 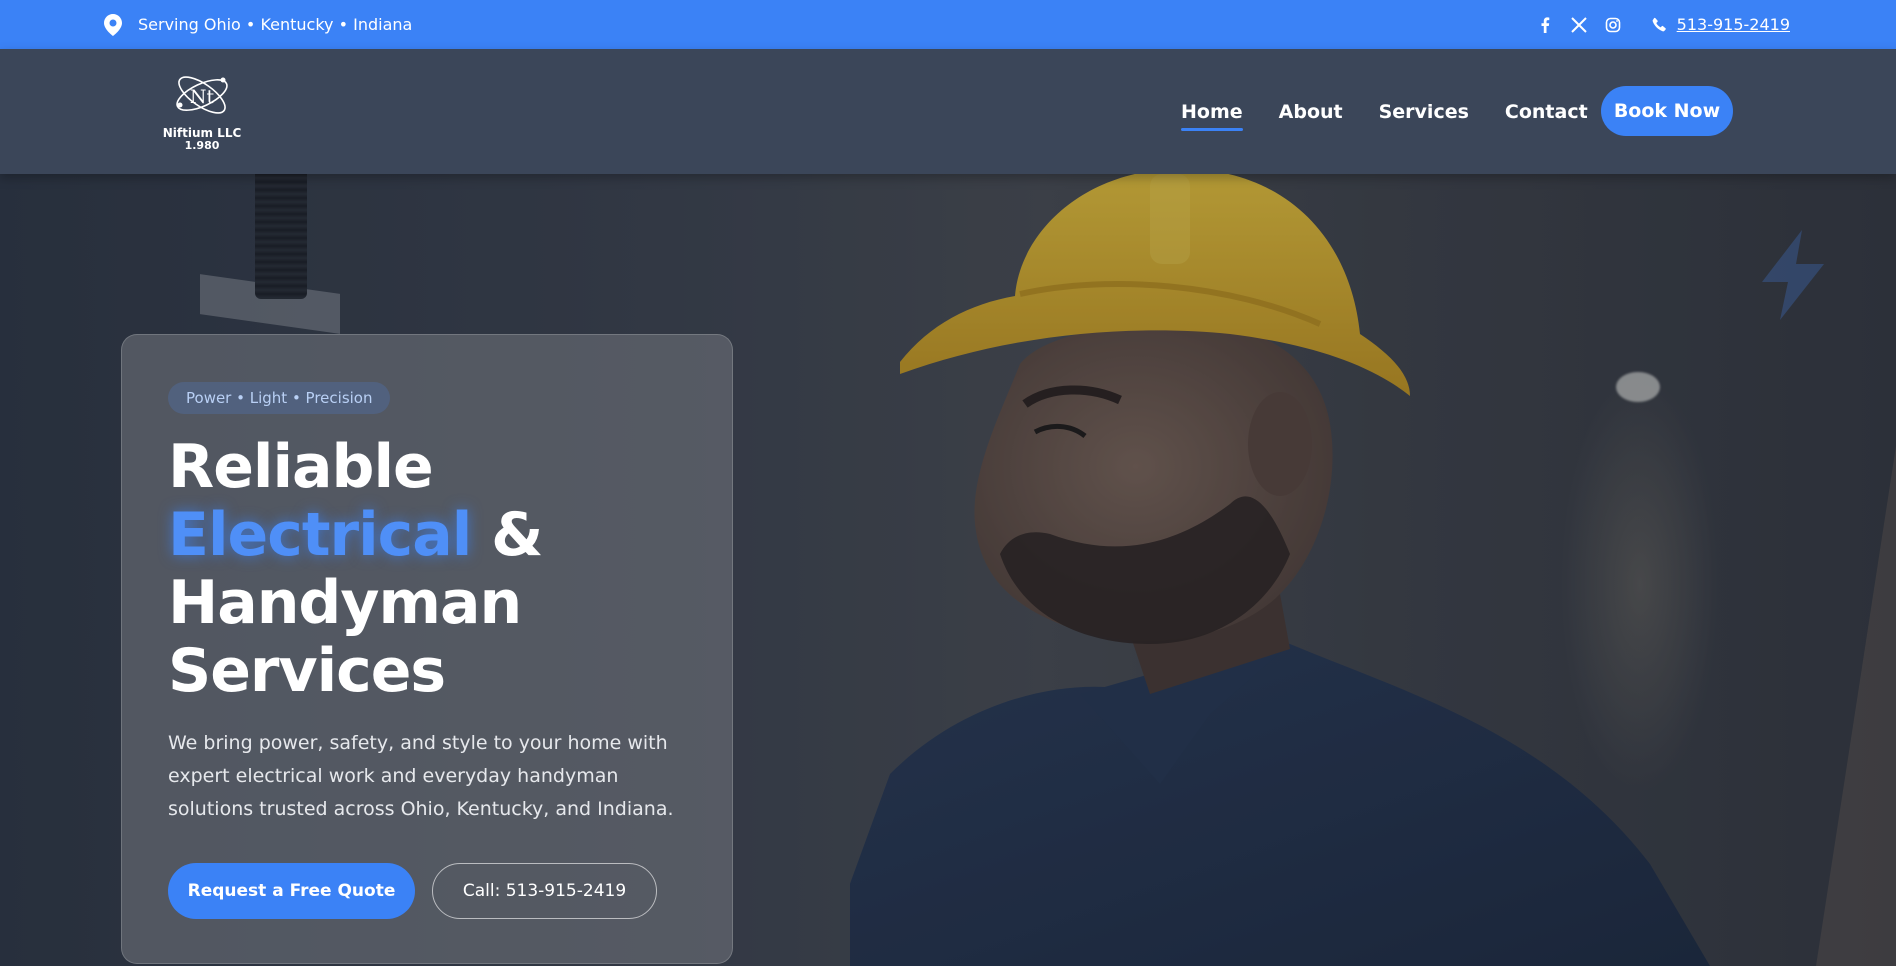 I want to click on hero-title: Reliable Electrical & Handyman Services, so click(x=438, y=569).